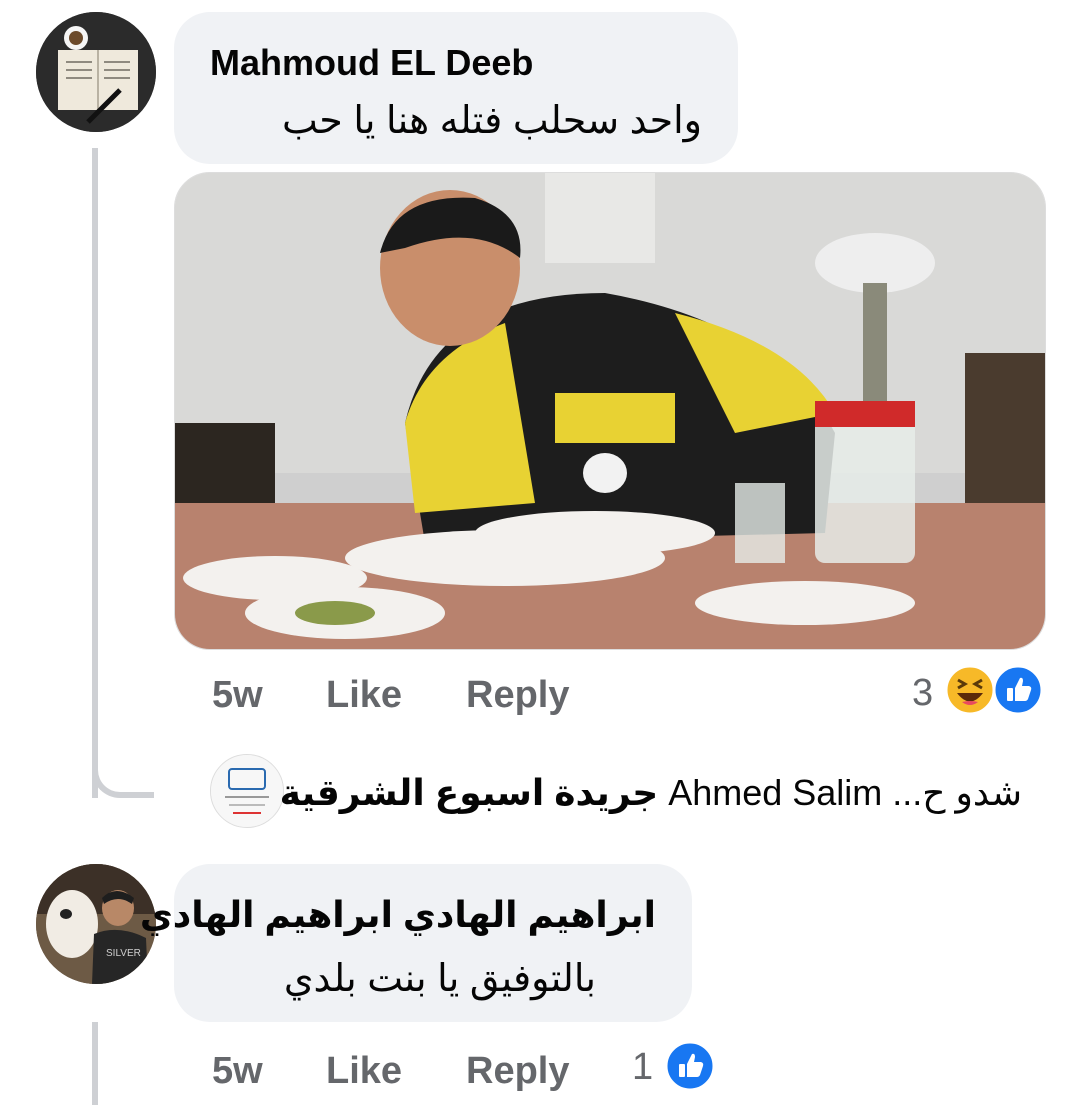 This screenshot has width=1080, height=1105. What do you see at coordinates (922, 693) in the screenshot?
I see `reaction-count: 3` at bounding box center [922, 693].